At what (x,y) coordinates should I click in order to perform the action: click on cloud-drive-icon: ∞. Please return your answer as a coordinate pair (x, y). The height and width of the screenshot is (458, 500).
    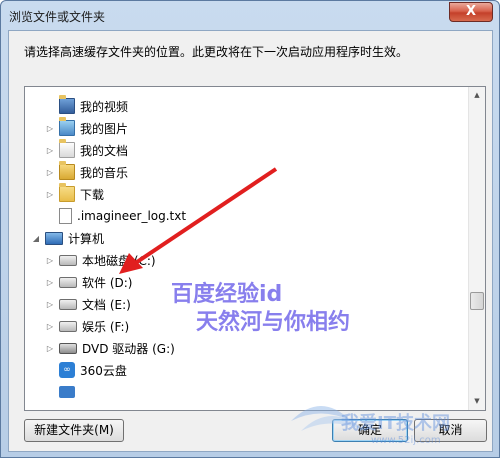
    Looking at the image, I should click on (67, 370).